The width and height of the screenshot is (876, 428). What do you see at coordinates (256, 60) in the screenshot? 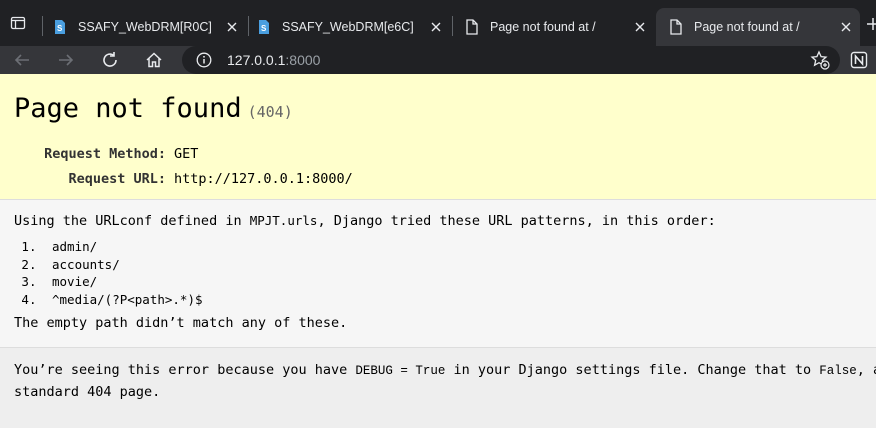
I see `url-host: 127.0.0.1` at bounding box center [256, 60].